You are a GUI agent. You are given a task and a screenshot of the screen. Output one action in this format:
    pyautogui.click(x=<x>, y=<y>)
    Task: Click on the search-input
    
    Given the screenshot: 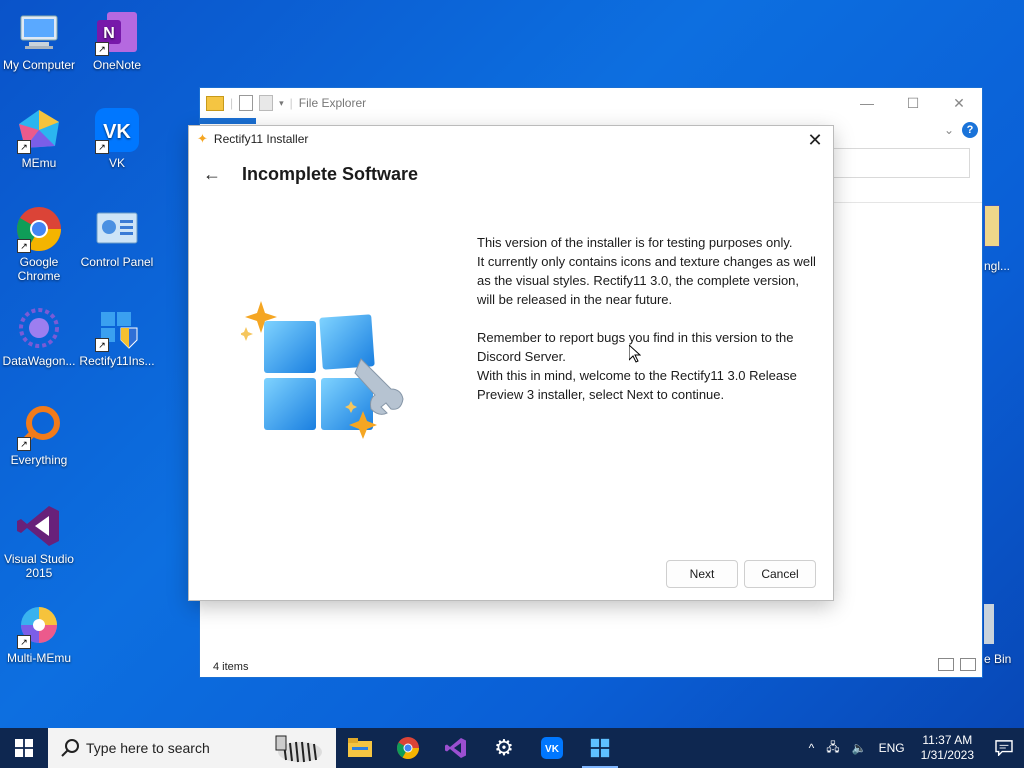 What is the action you would take?
    pyautogui.click(x=899, y=163)
    